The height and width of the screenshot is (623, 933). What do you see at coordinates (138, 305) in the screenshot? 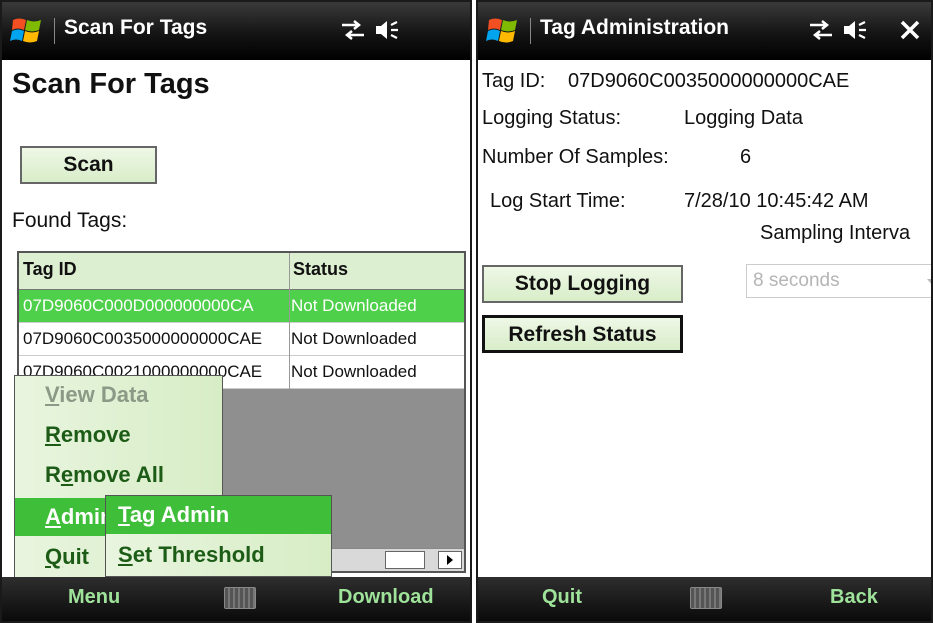
I see `tag-id-cell: 07D9060C000D000000000CA` at bounding box center [138, 305].